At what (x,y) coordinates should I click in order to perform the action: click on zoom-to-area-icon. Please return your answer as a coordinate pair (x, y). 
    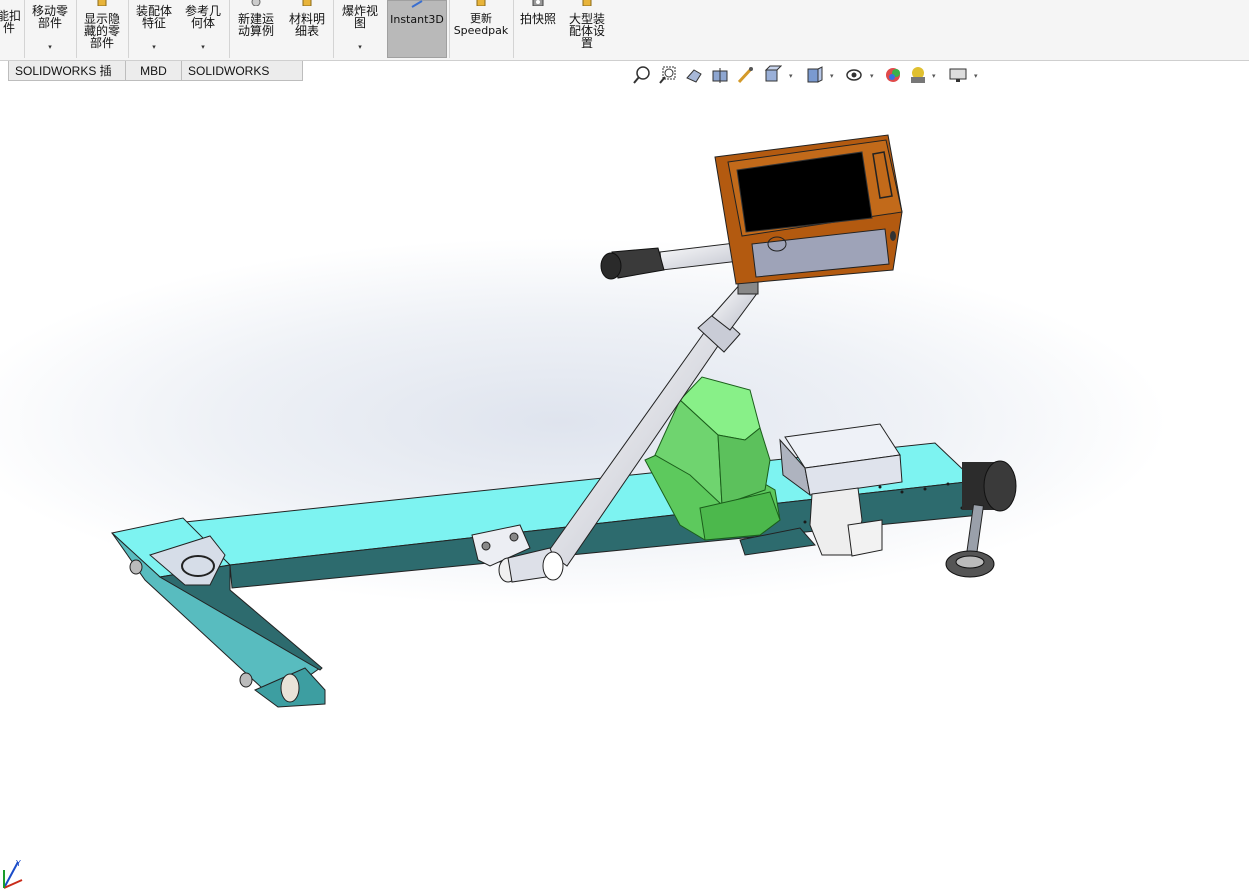
    Looking at the image, I should click on (668, 75).